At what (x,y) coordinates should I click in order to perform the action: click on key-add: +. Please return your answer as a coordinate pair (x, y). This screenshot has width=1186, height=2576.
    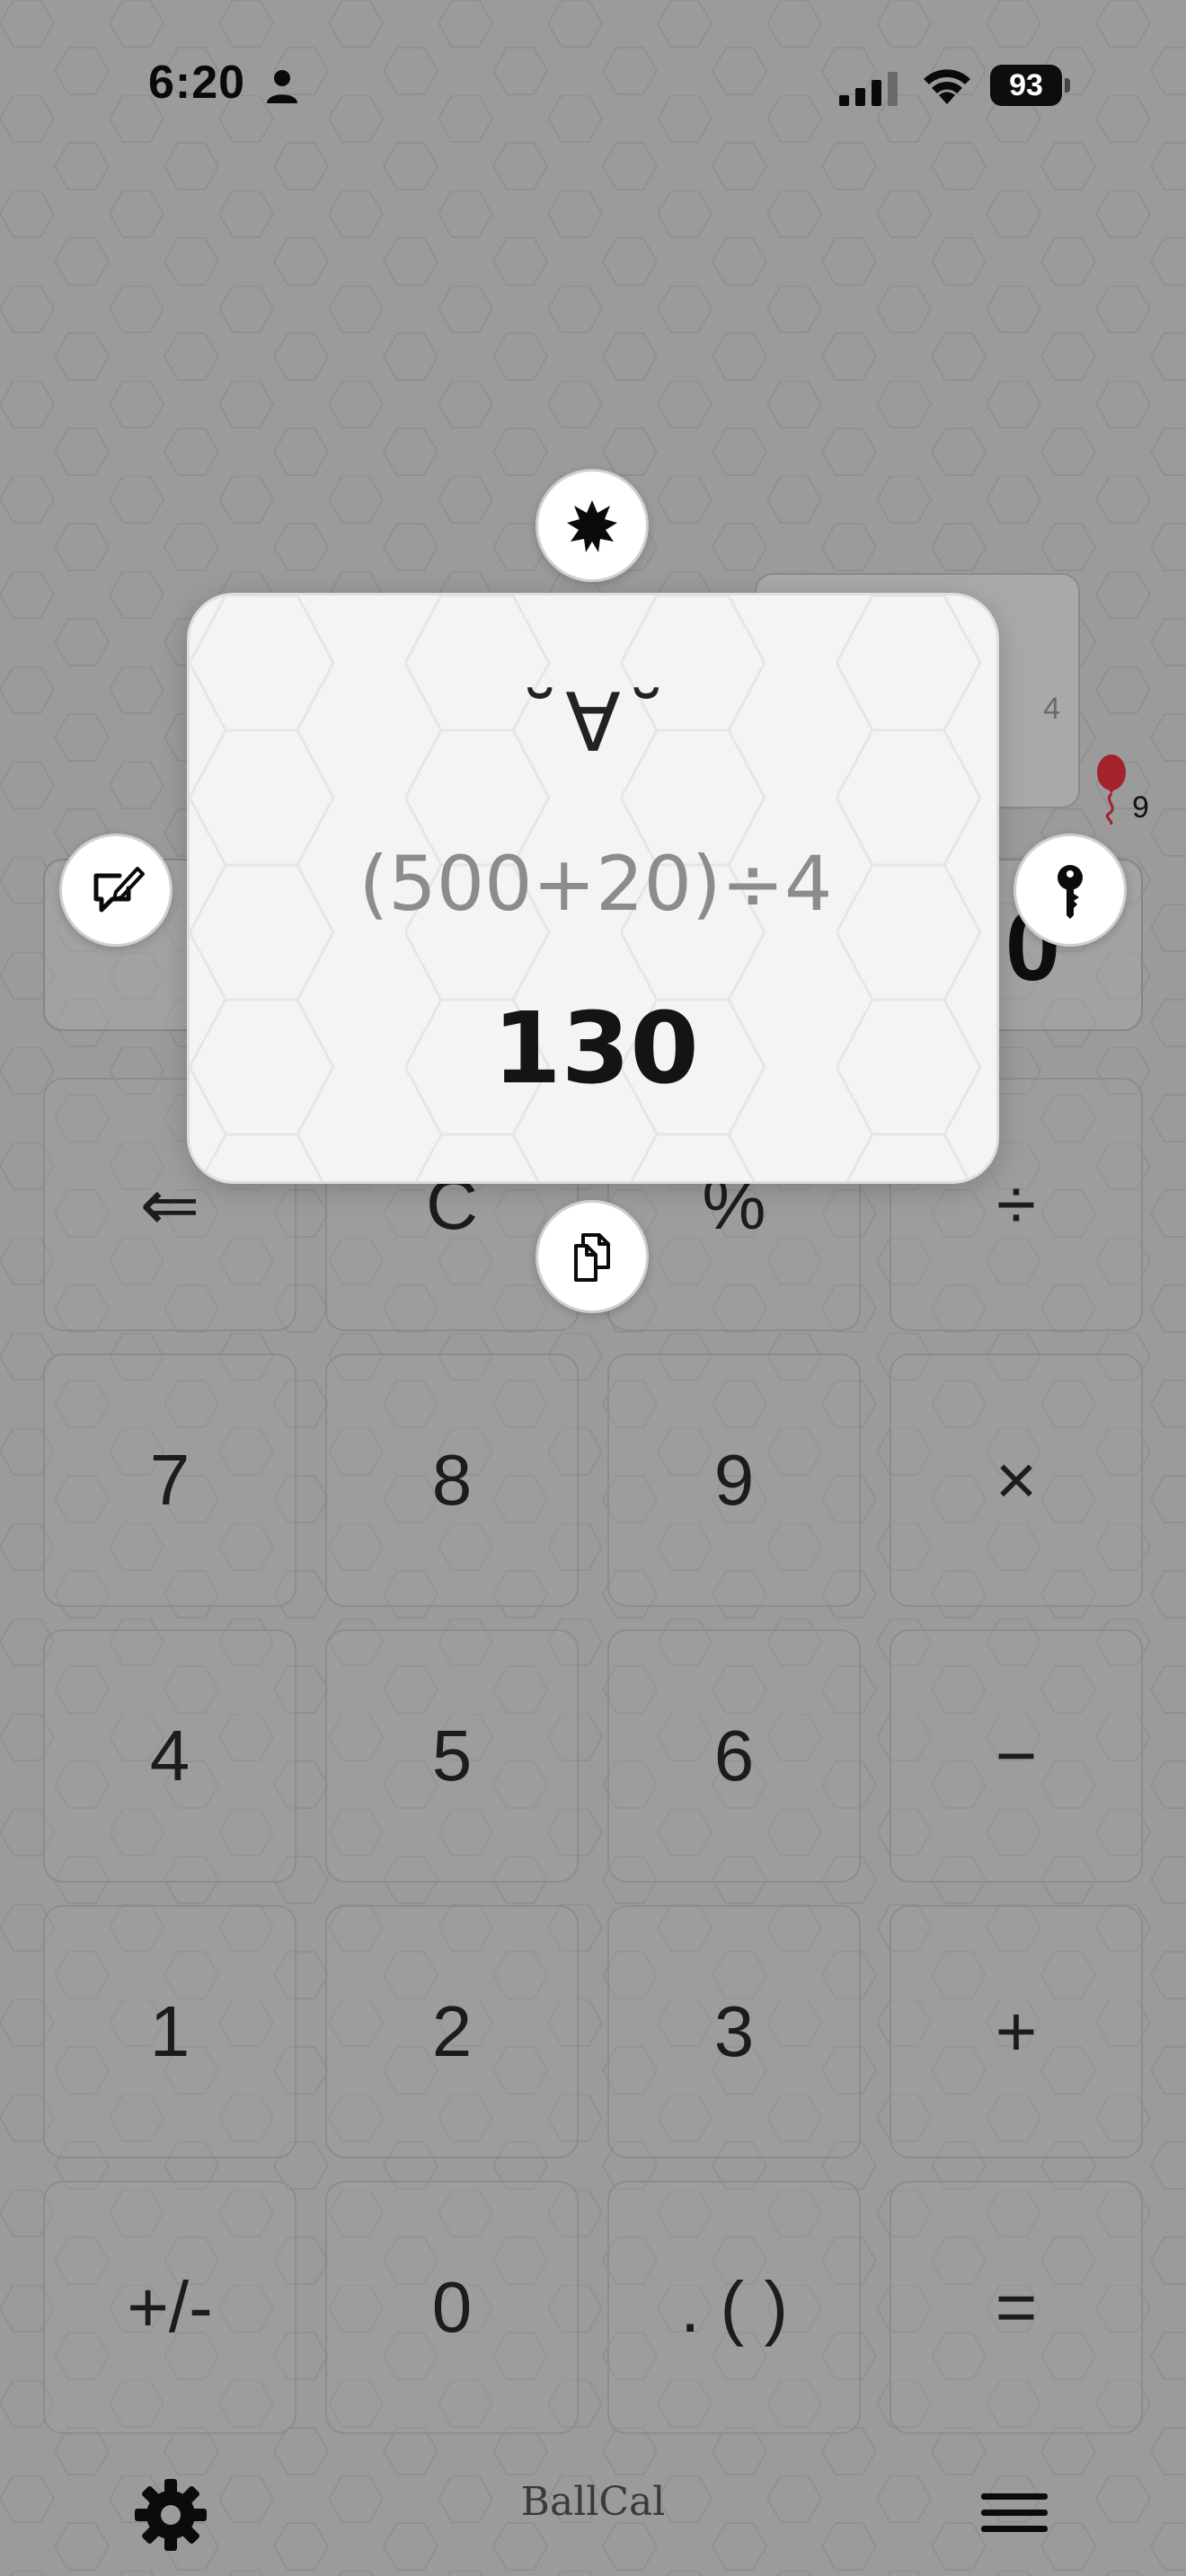
    Looking at the image, I should click on (1016, 2031).